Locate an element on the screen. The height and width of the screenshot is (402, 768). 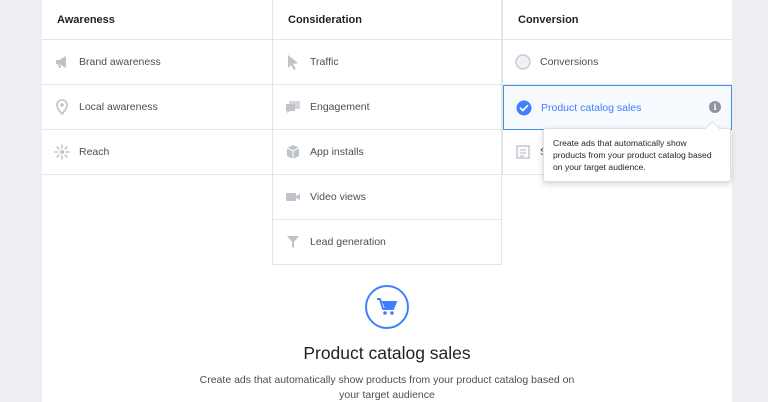
objective-engagement: Engagement is located at coordinates (387, 107).